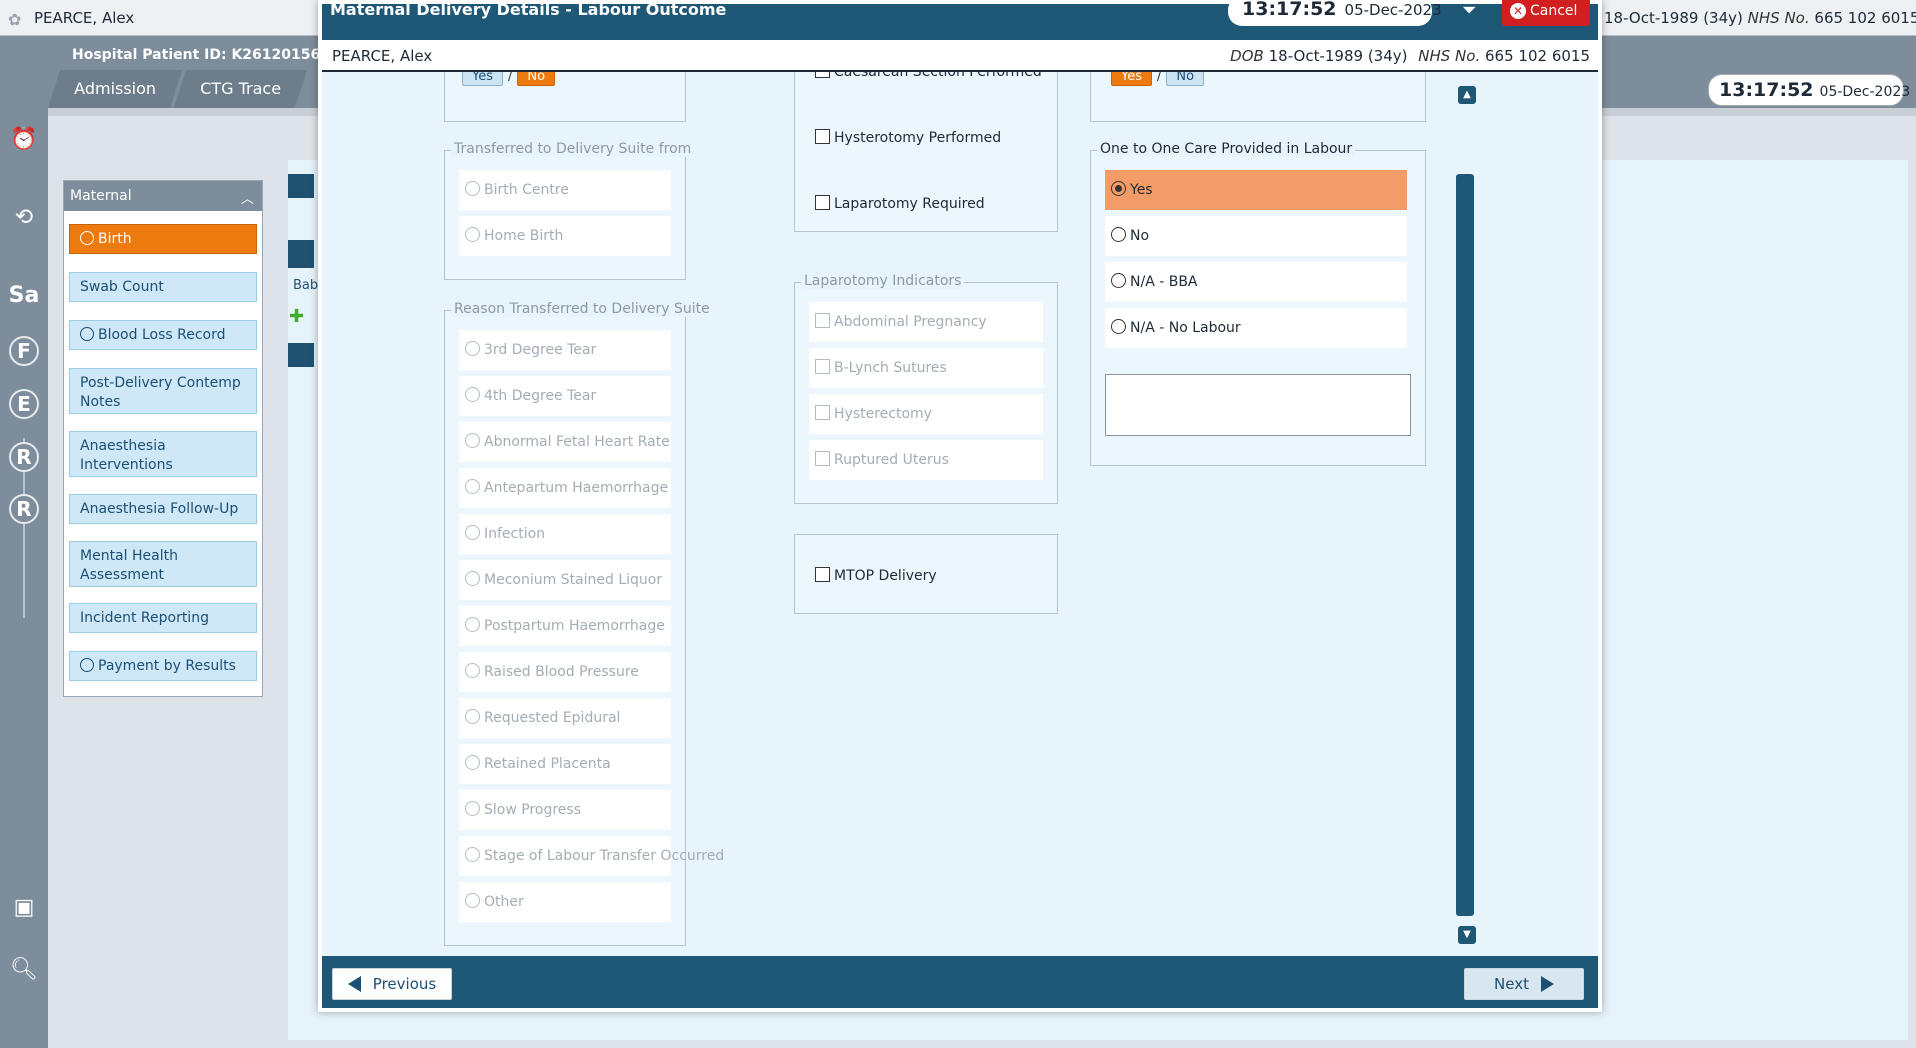 Image resolution: width=1916 pixels, height=1048 pixels. I want to click on arrow-left-icon, so click(354, 984).